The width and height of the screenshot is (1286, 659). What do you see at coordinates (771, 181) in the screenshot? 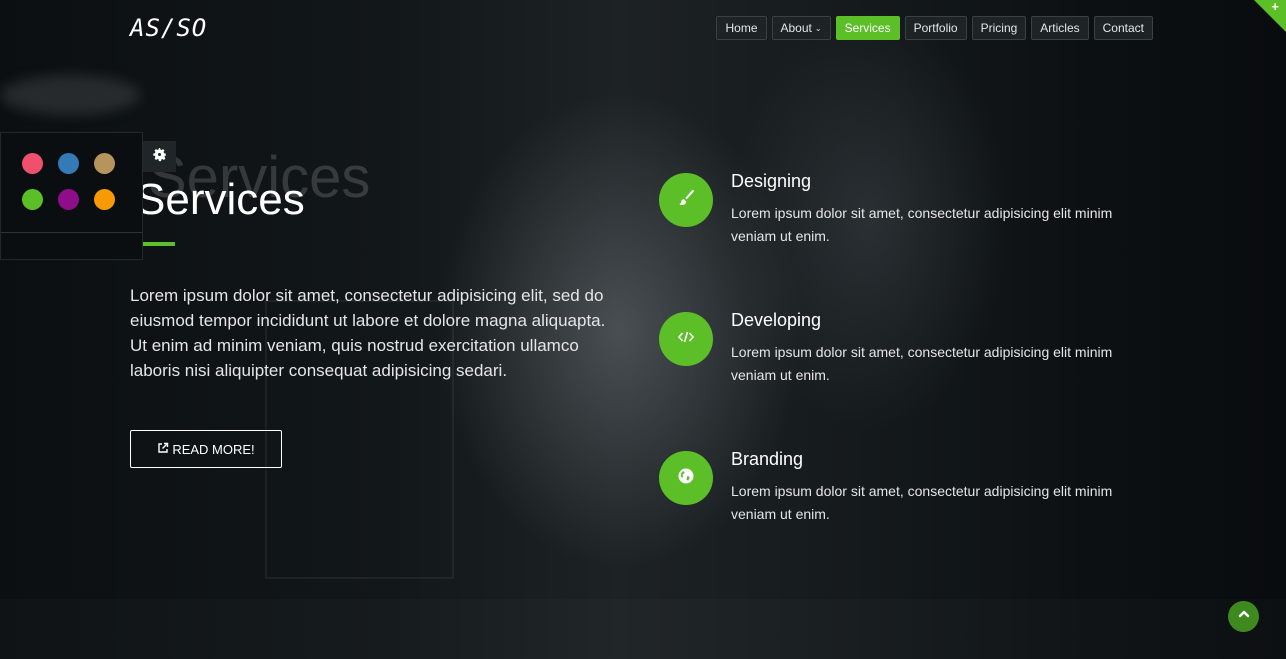
I see `service-title-designing: Designing` at bounding box center [771, 181].